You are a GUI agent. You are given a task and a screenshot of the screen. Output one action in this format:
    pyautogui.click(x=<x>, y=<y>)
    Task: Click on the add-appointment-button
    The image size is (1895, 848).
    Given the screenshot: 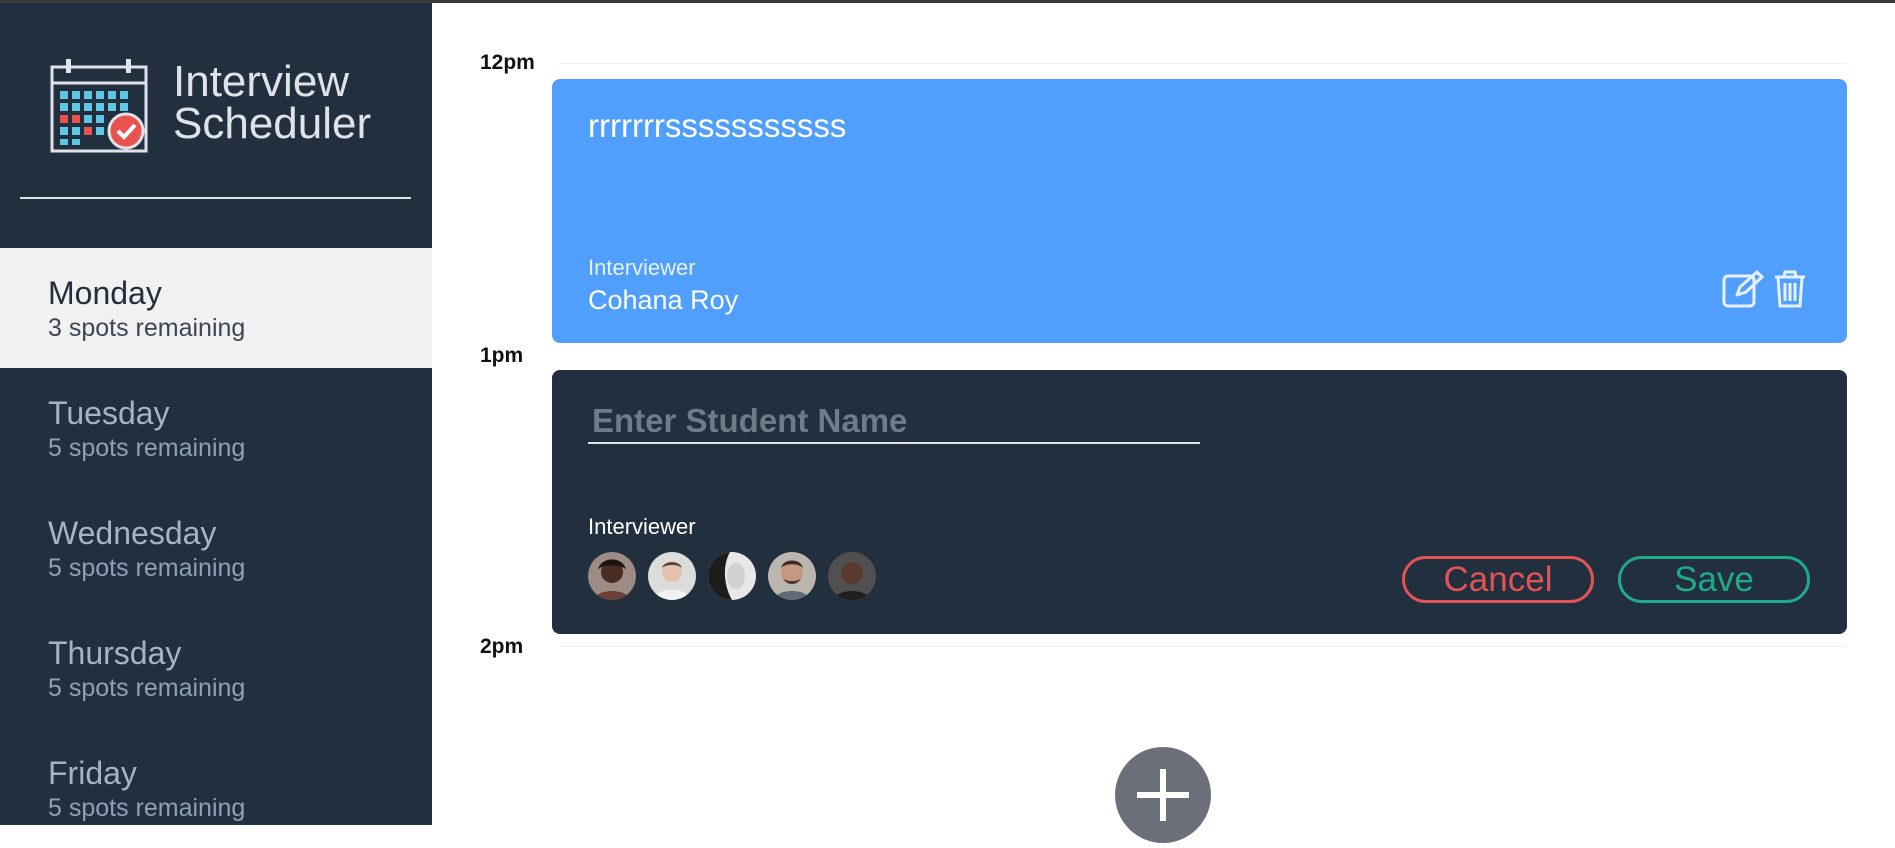 What is the action you would take?
    pyautogui.click(x=1163, y=795)
    